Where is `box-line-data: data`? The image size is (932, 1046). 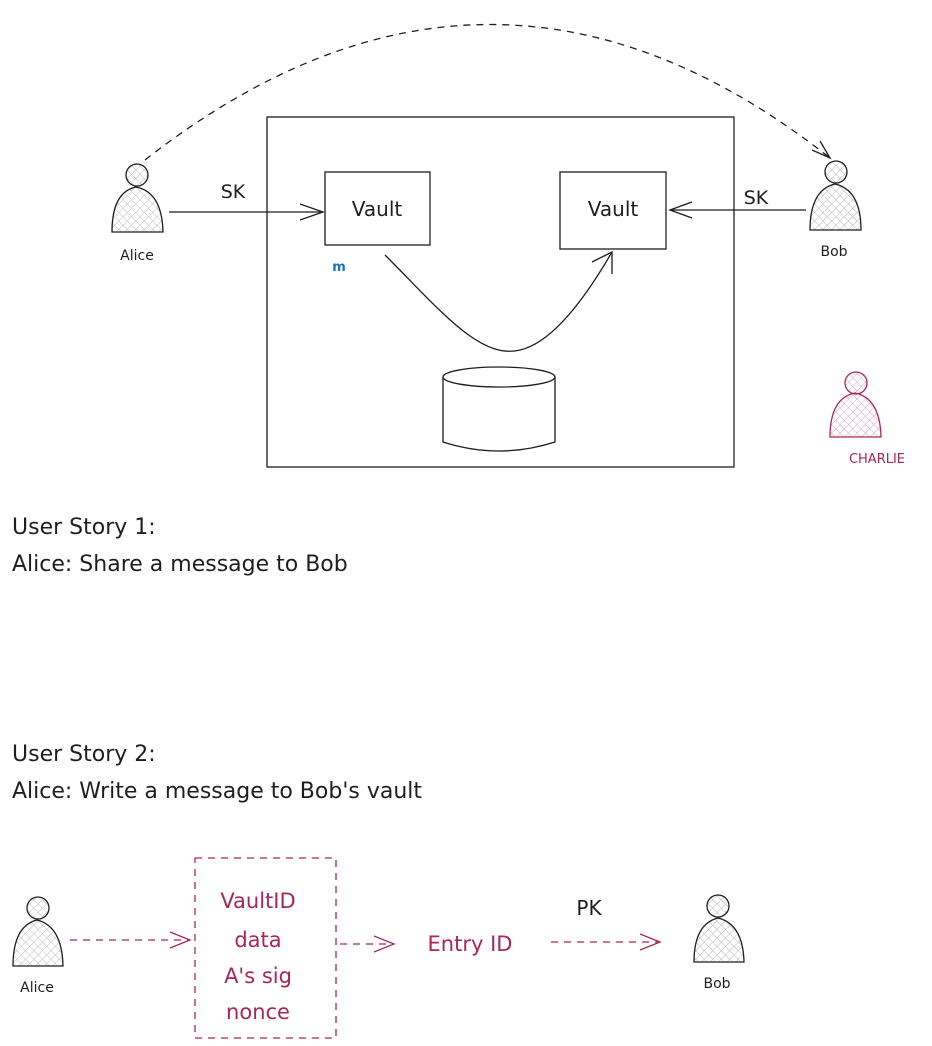
box-line-data: data is located at coordinates (257, 940).